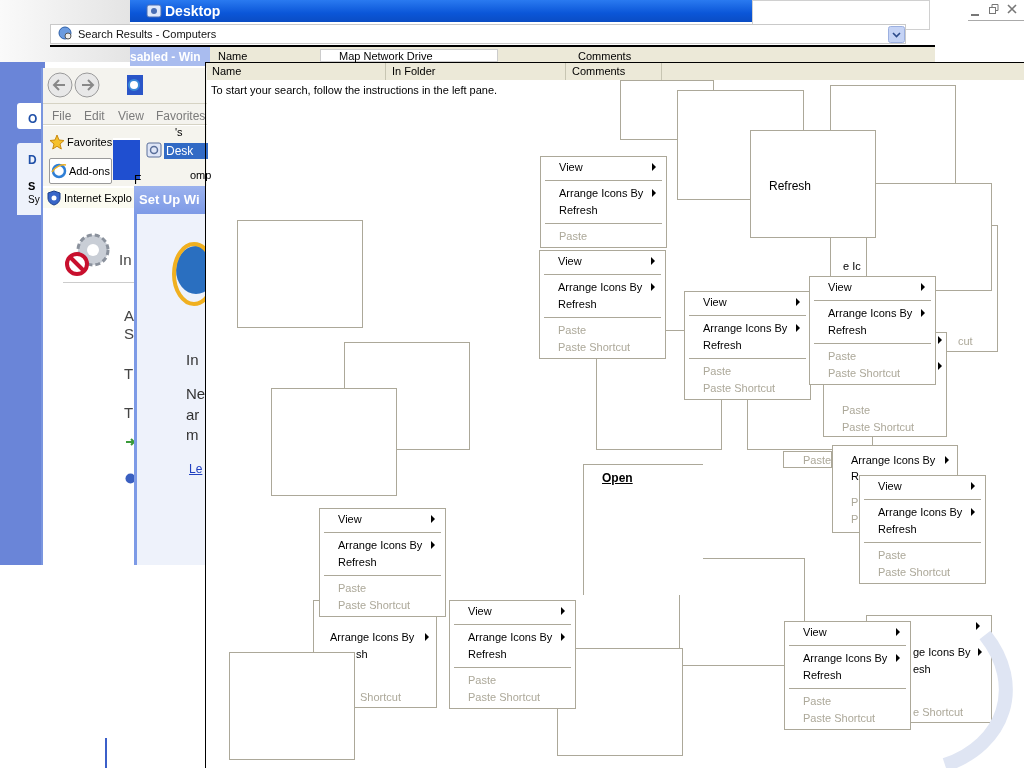 The height and width of the screenshot is (768, 1024). Describe the element at coordinates (896, 34) in the screenshot. I see `dropdown-button` at that location.